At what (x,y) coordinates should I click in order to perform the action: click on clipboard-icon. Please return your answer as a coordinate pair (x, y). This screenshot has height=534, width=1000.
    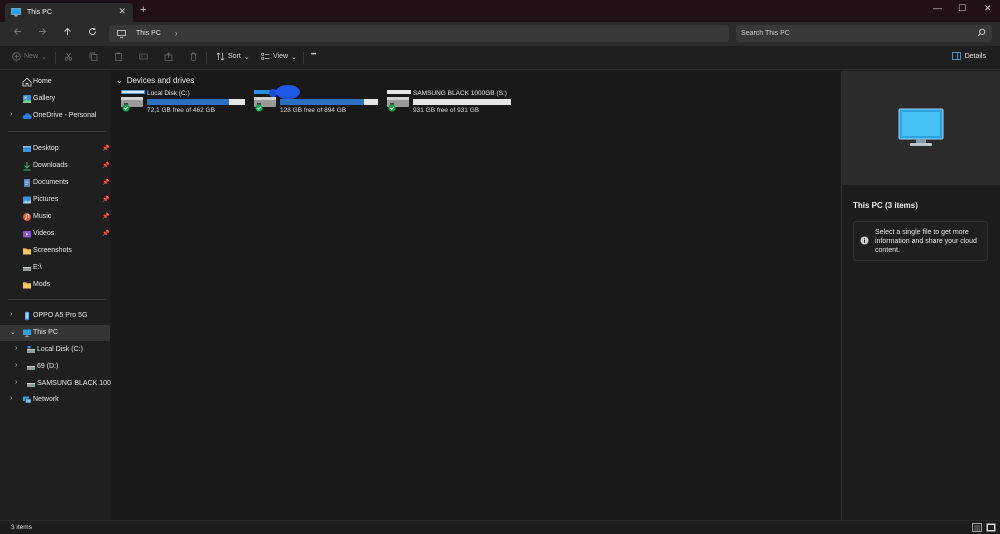
    Looking at the image, I should click on (118, 56).